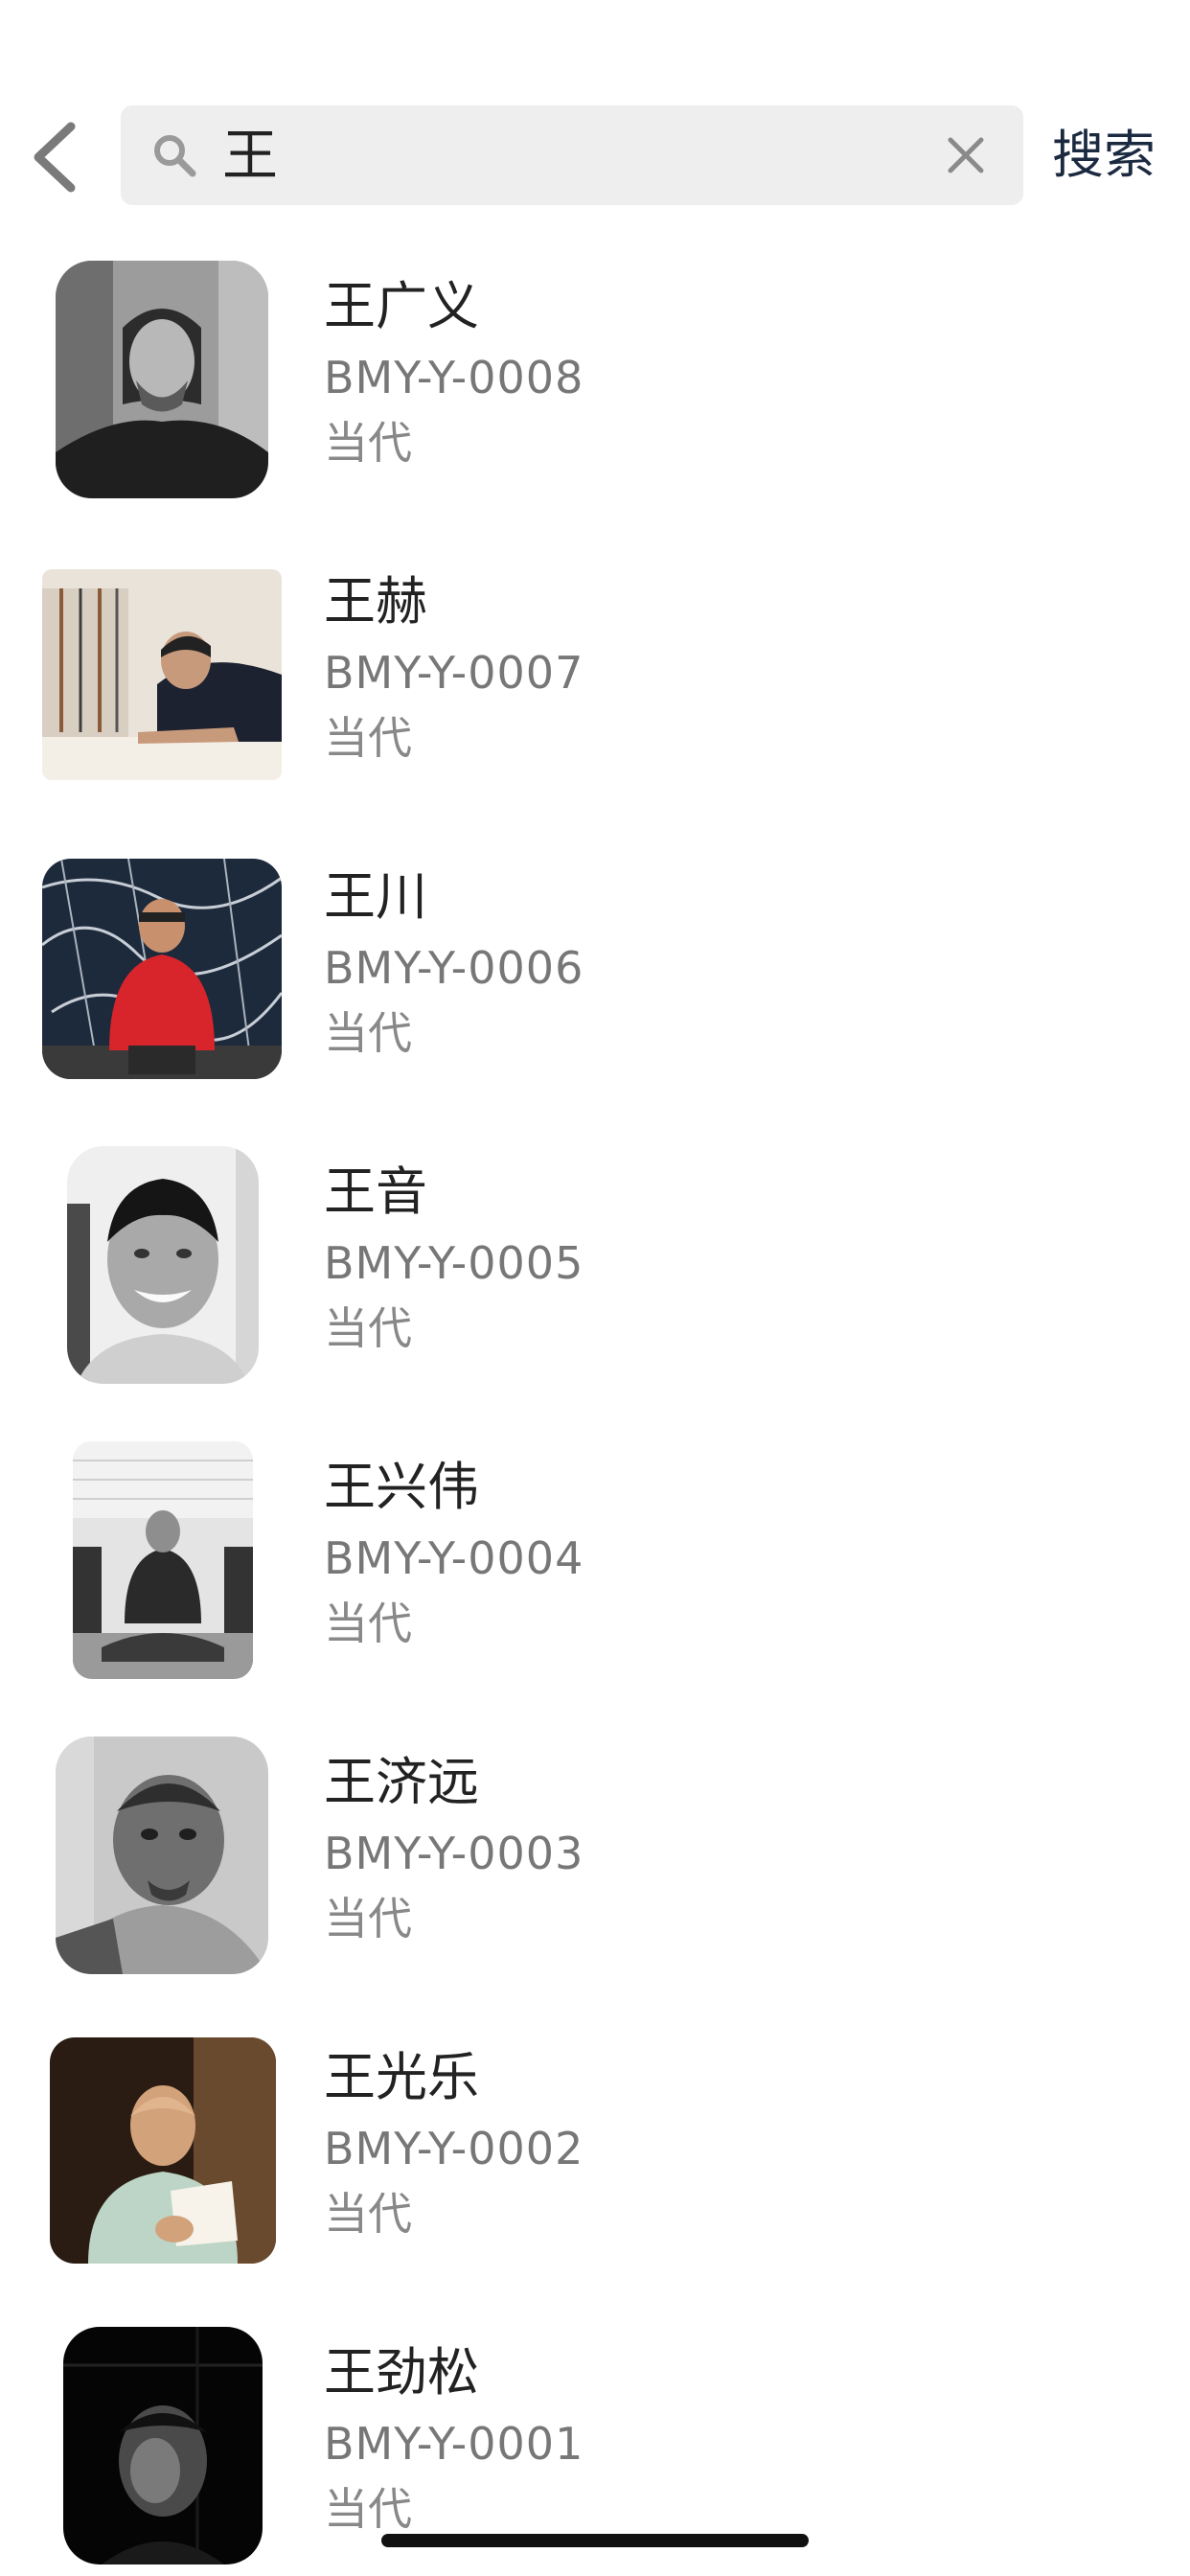  Describe the element at coordinates (375, 1192) in the screenshot. I see `artist-name: 王音` at that location.